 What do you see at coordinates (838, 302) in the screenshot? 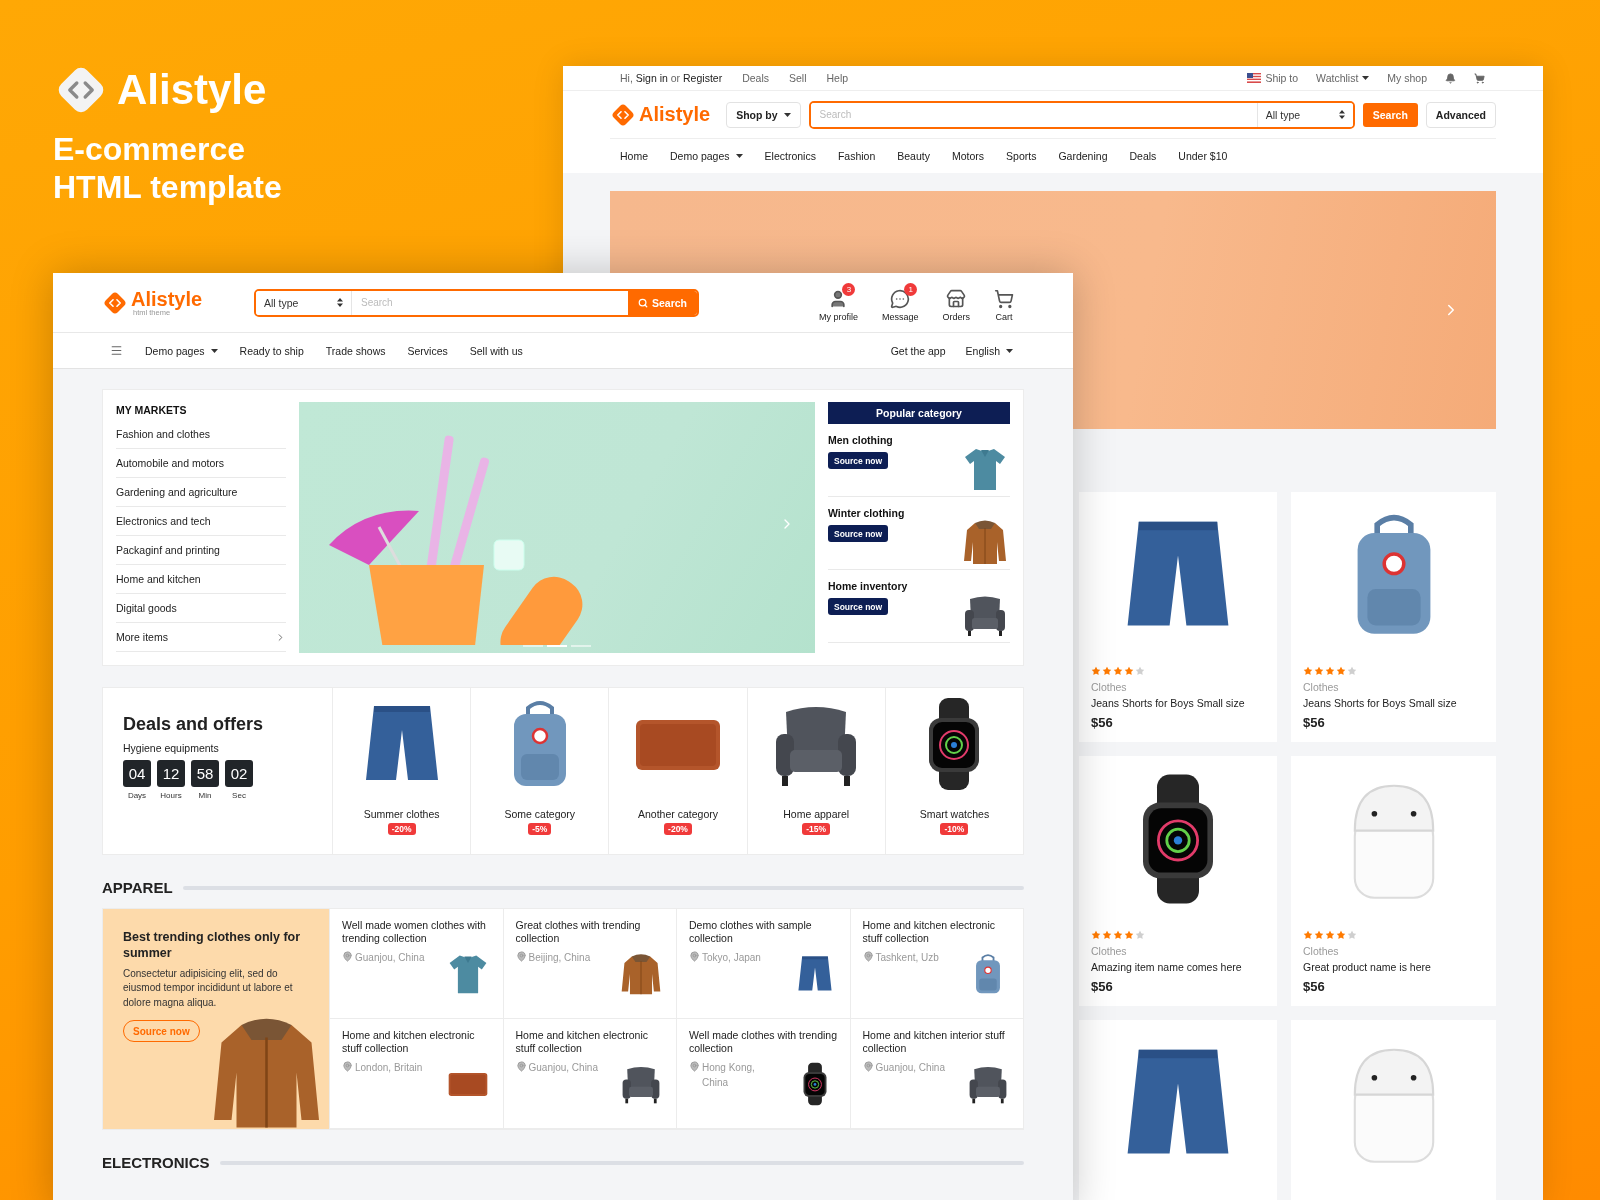
I see `header-action: 3 My profile` at bounding box center [838, 302].